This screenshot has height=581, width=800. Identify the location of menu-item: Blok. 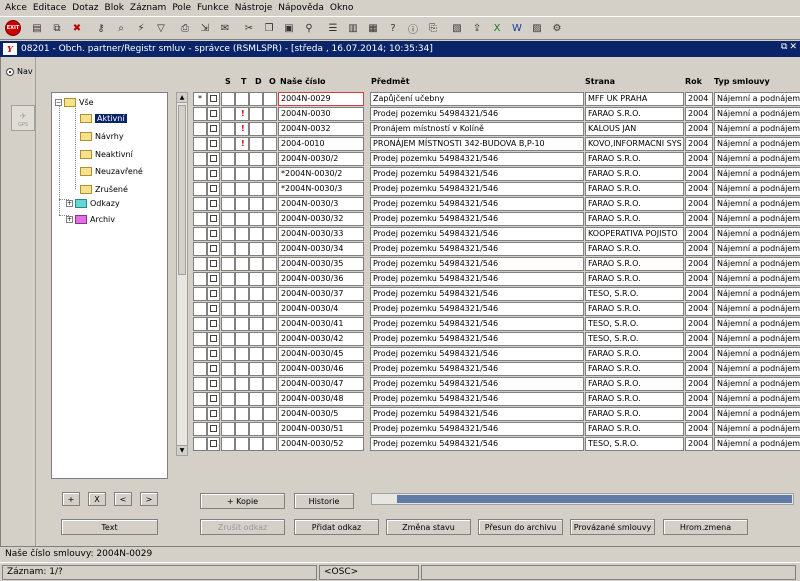
(114, 8).